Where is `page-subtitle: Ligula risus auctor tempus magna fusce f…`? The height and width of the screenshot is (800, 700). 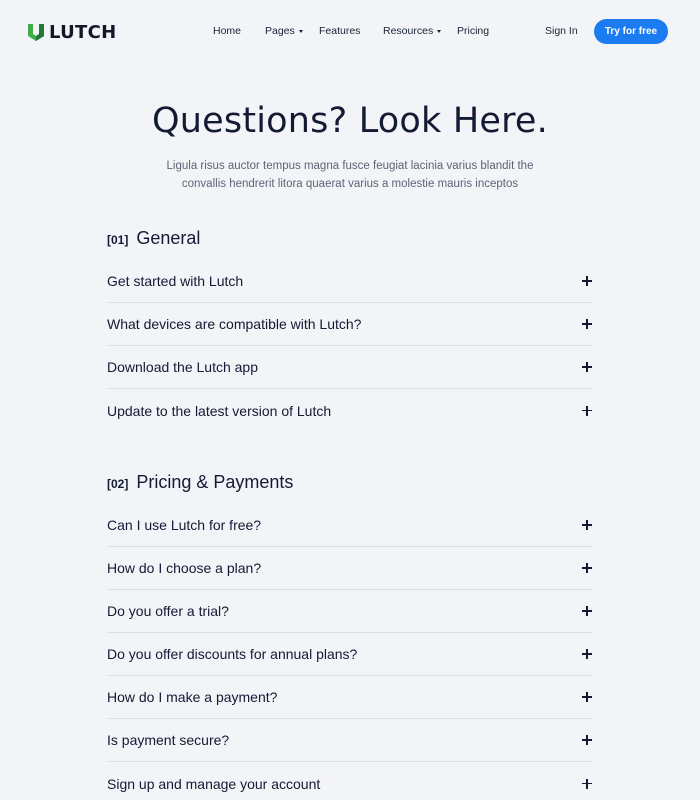
page-subtitle: Ligula risus auctor tempus magna fusce f… is located at coordinates (350, 175).